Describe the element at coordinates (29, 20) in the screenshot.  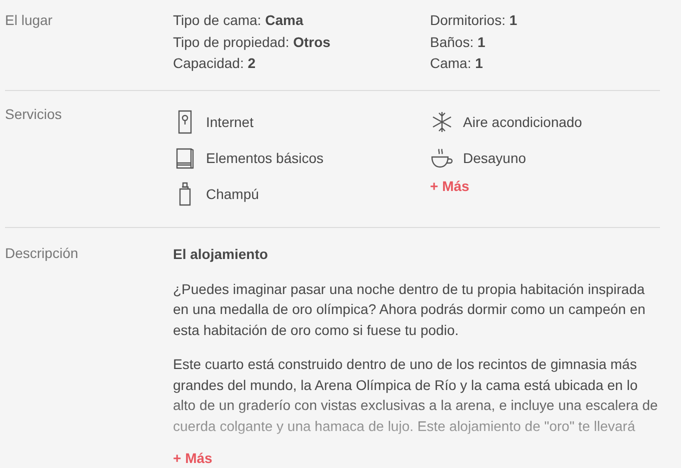
I see `section-label: El lugar` at that location.